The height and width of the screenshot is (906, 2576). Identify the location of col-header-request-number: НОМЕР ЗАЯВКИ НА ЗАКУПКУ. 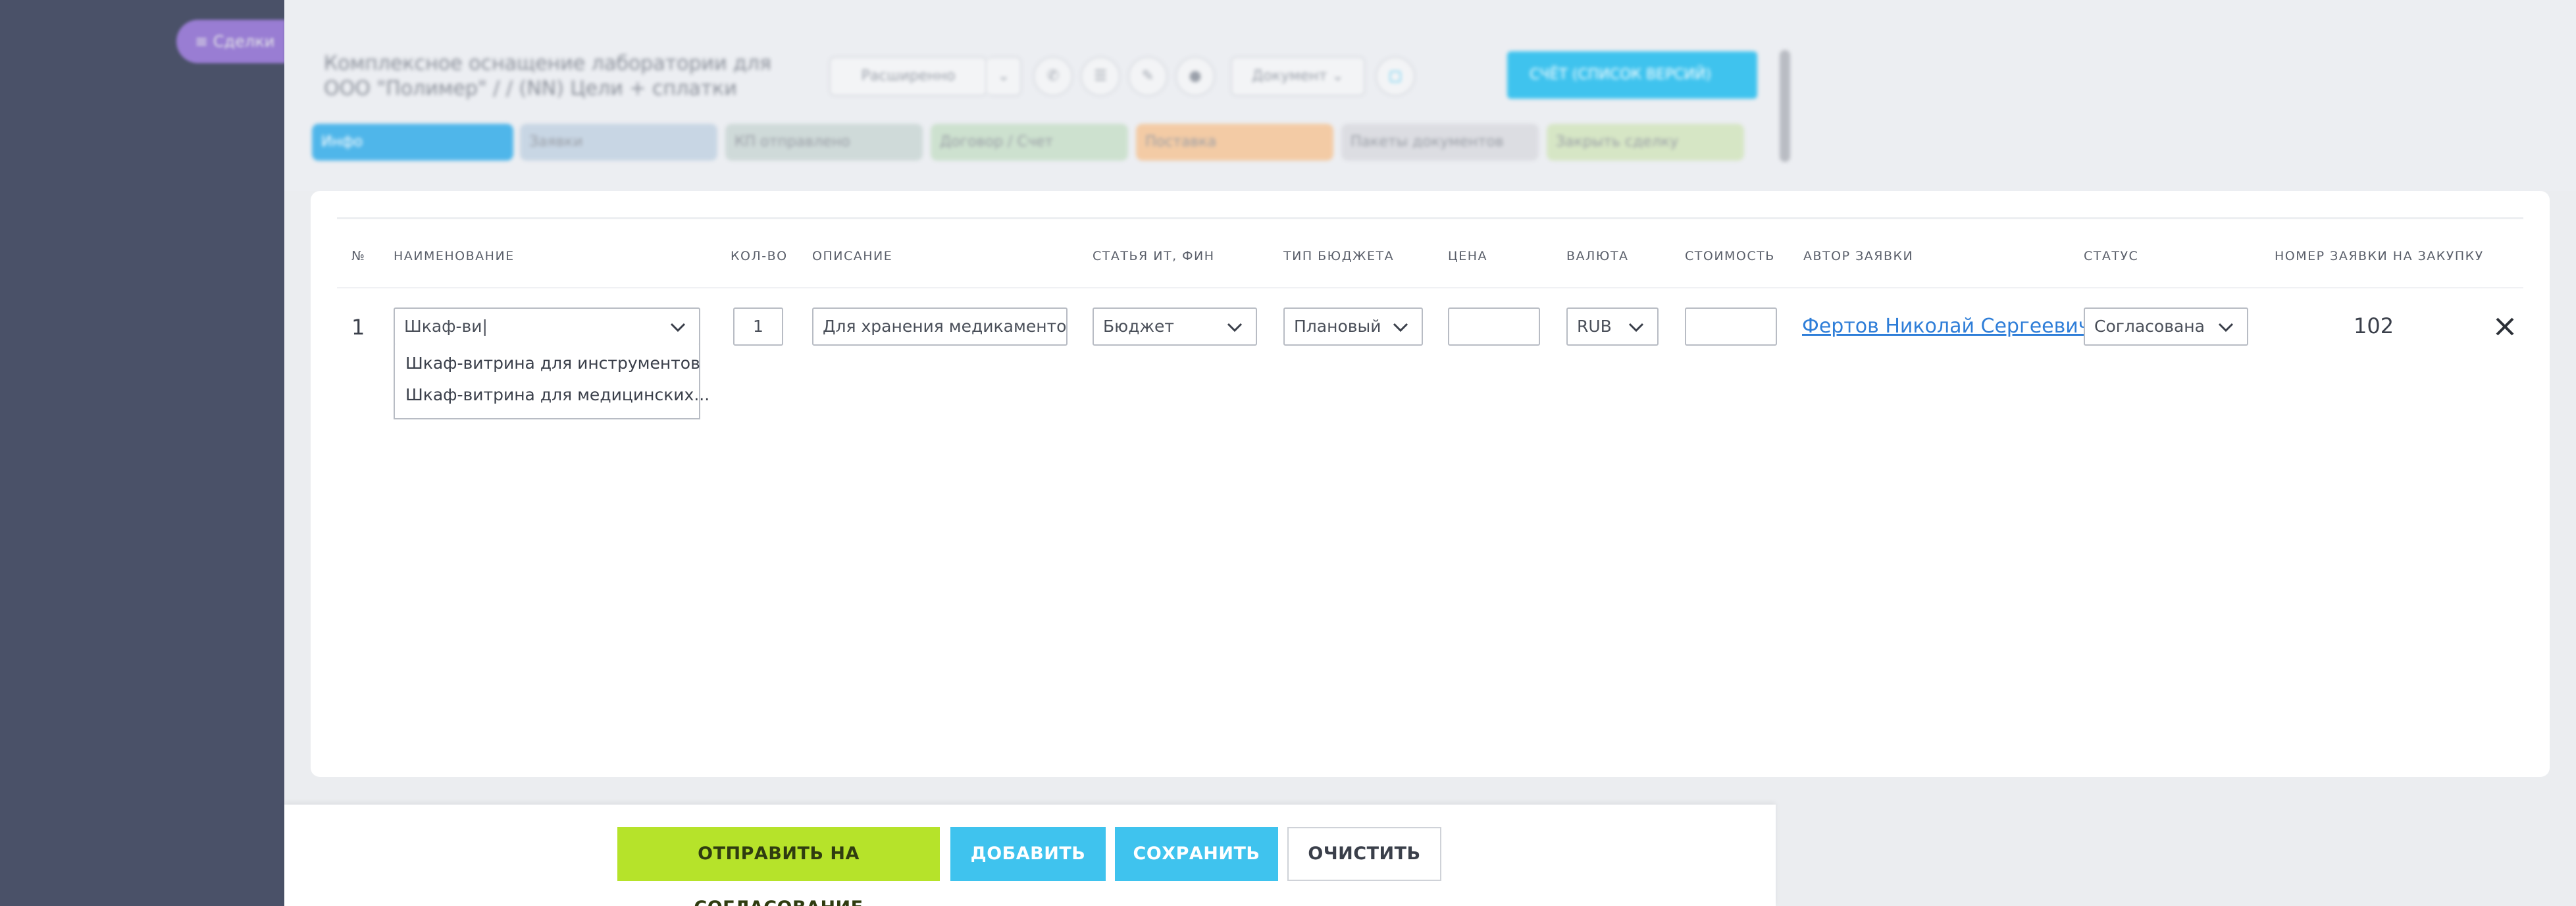
(2379, 256).